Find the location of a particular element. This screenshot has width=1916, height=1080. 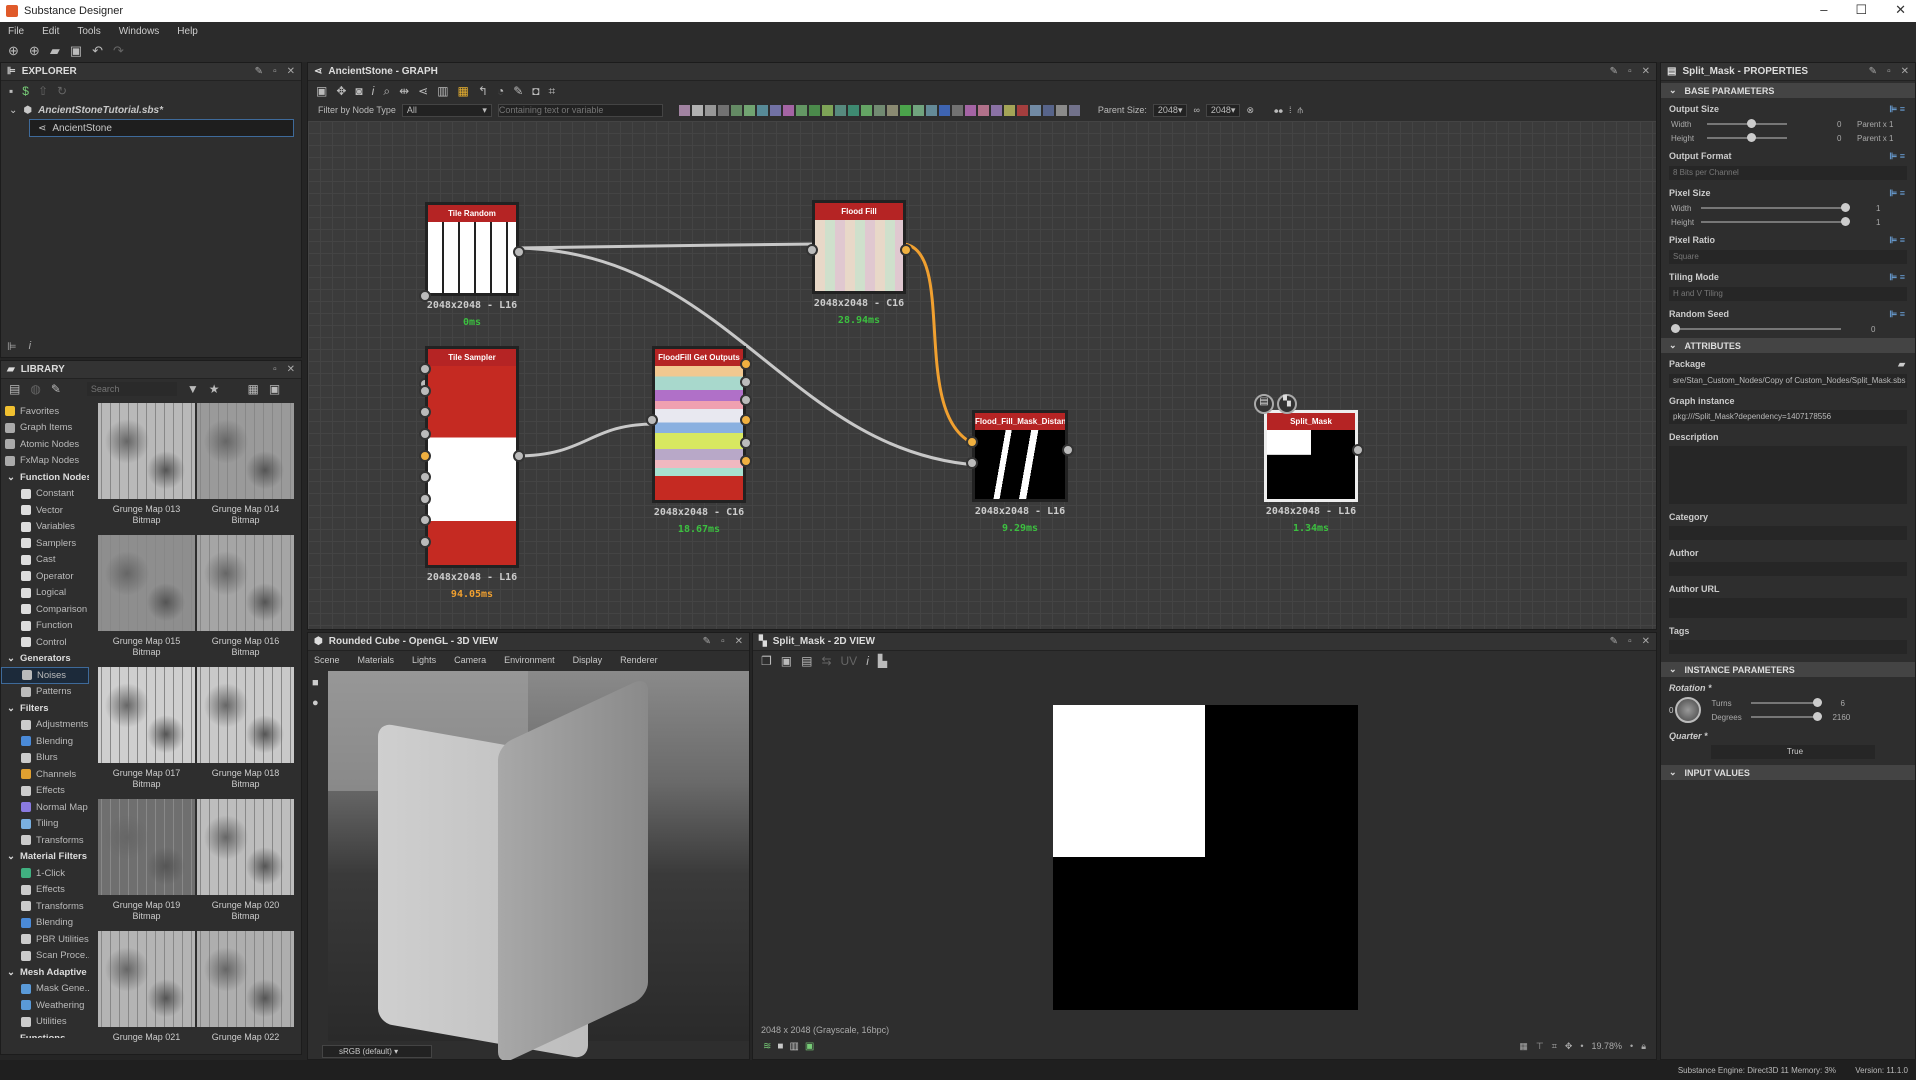

node-split-mask: Split_Mask is located at coordinates (1311, 456).